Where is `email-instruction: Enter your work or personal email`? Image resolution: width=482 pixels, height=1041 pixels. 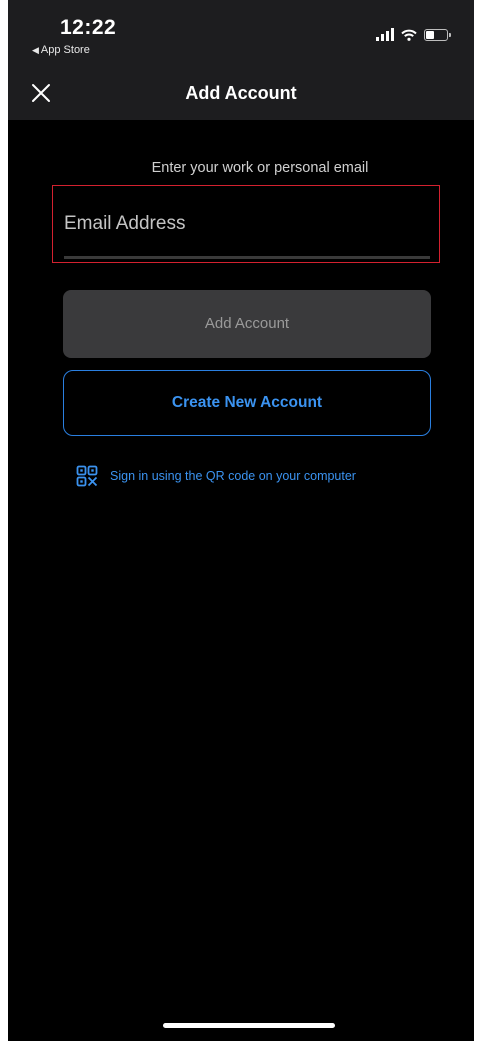 email-instruction: Enter your work or personal email is located at coordinates (260, 168).